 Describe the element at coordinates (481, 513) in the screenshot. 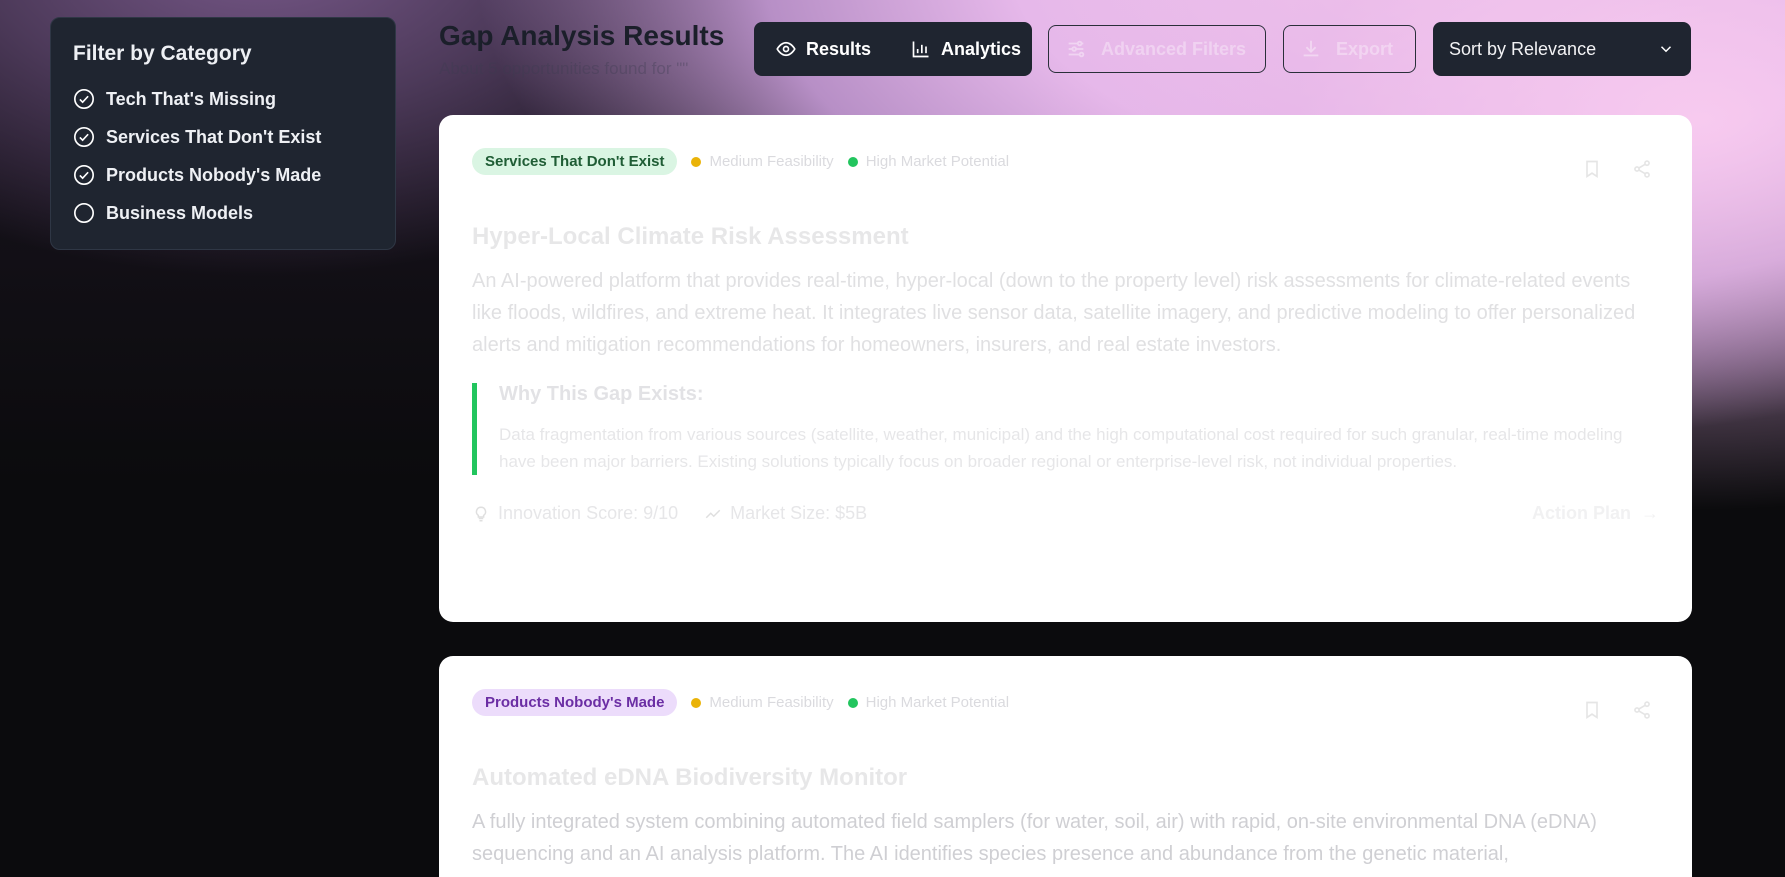

I see `lightbulb-icon` at that location.